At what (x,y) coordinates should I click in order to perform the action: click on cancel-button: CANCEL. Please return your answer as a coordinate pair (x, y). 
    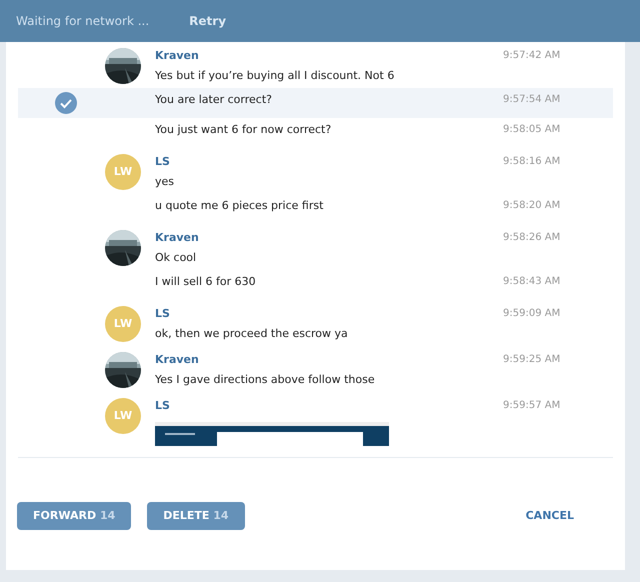
    Looking at the image, I should click on (550, 516).